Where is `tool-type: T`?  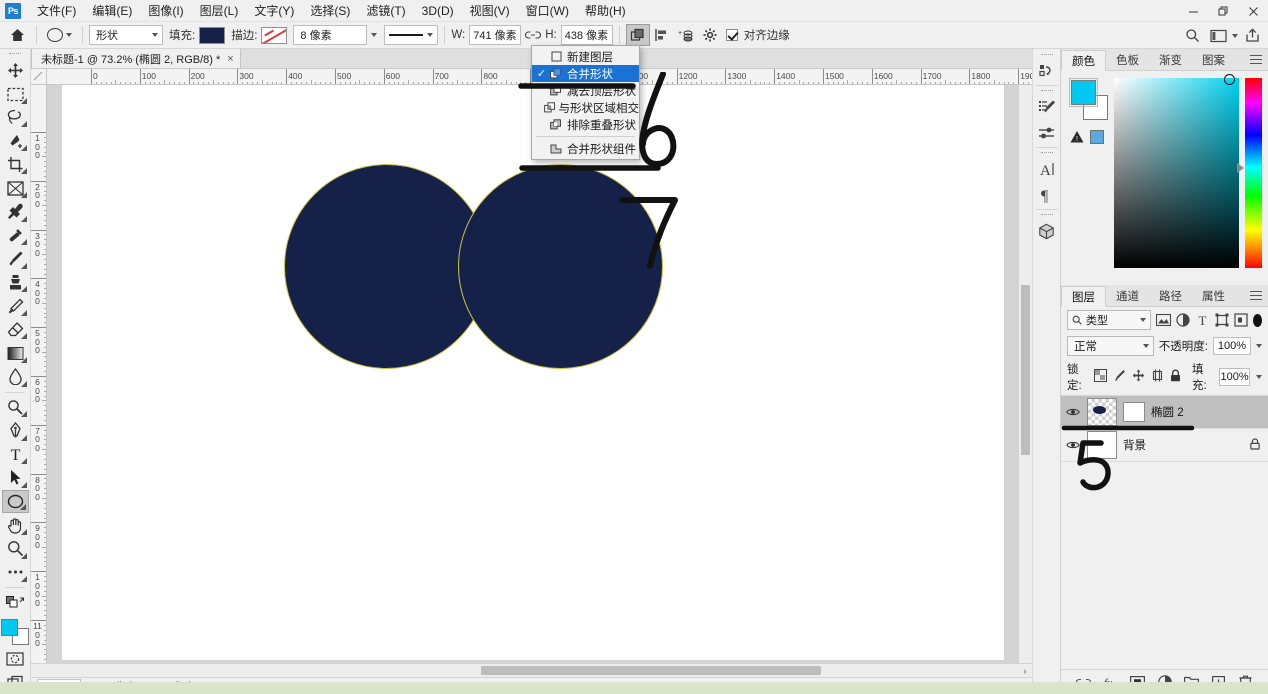
tool-type: T is located at coordinates (15, 455).